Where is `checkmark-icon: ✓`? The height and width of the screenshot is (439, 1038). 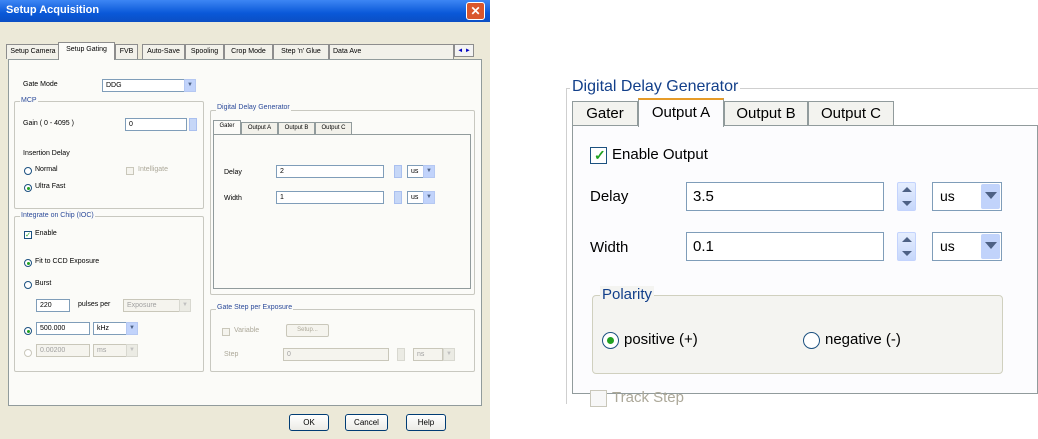 checkmark-icon: ✓ is located at coordinates (600, 155).